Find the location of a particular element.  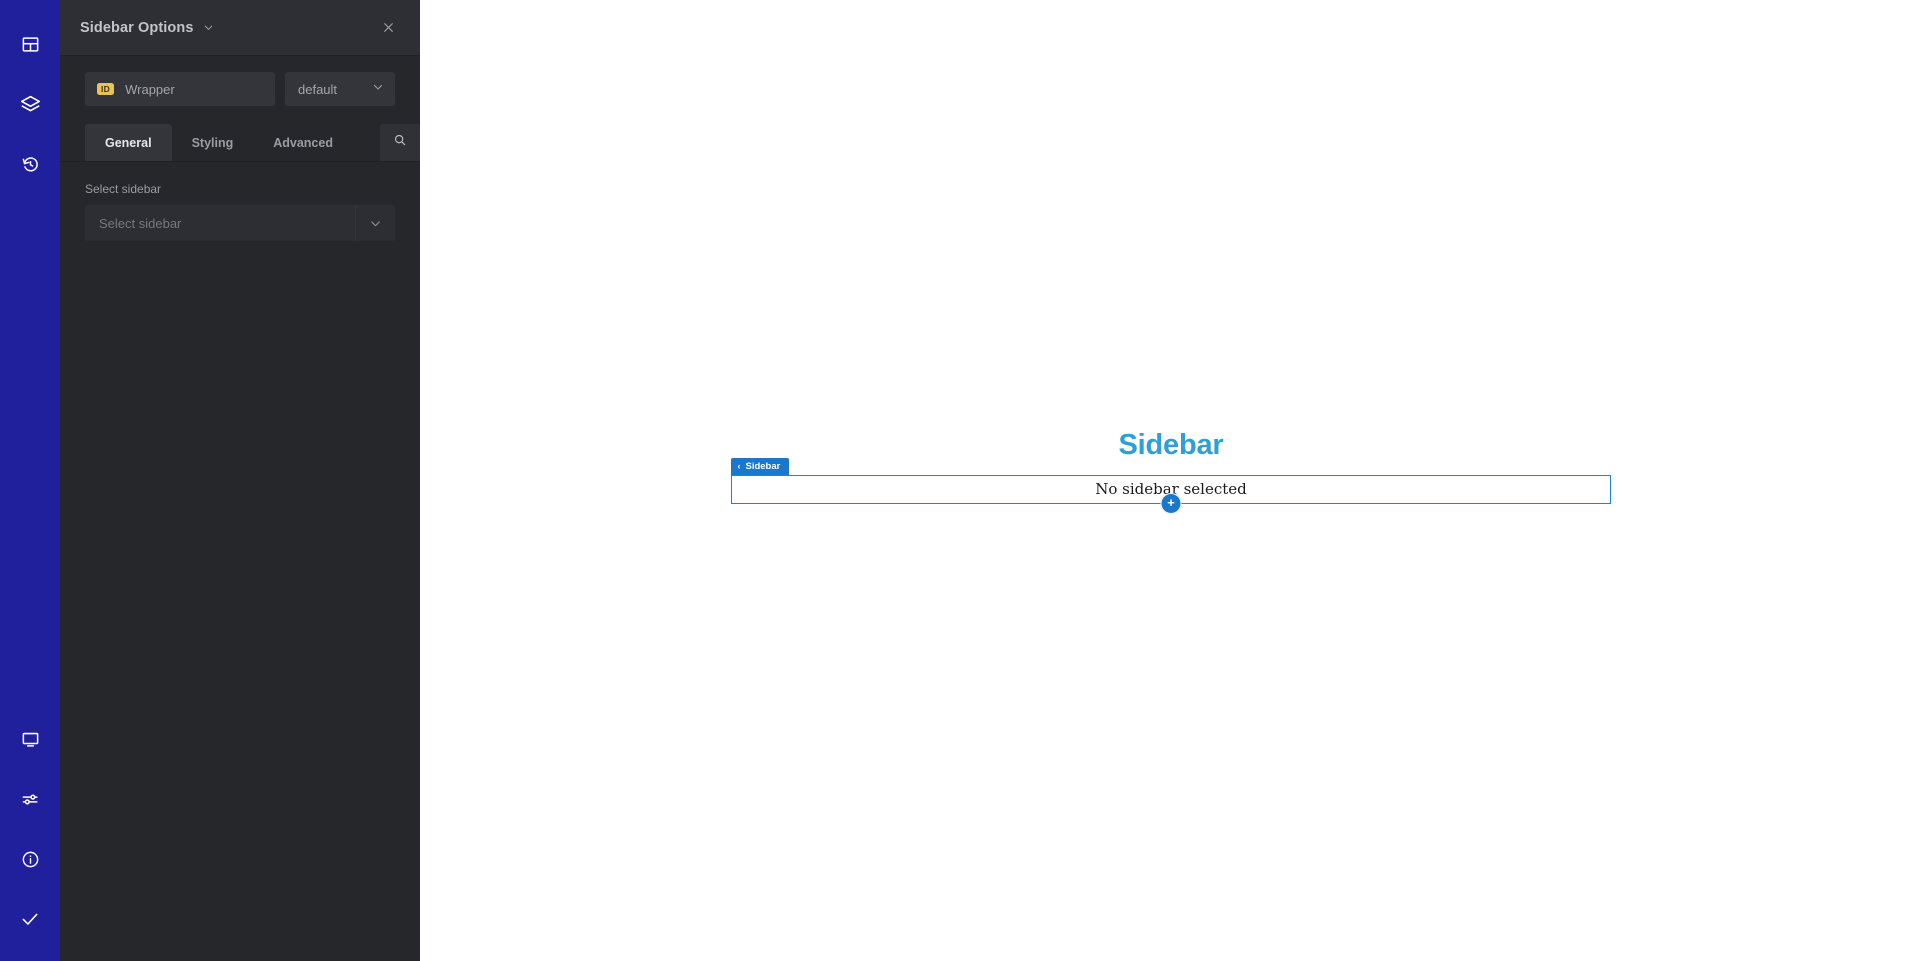

left-icon-rail is located at coordinates (30, 480).